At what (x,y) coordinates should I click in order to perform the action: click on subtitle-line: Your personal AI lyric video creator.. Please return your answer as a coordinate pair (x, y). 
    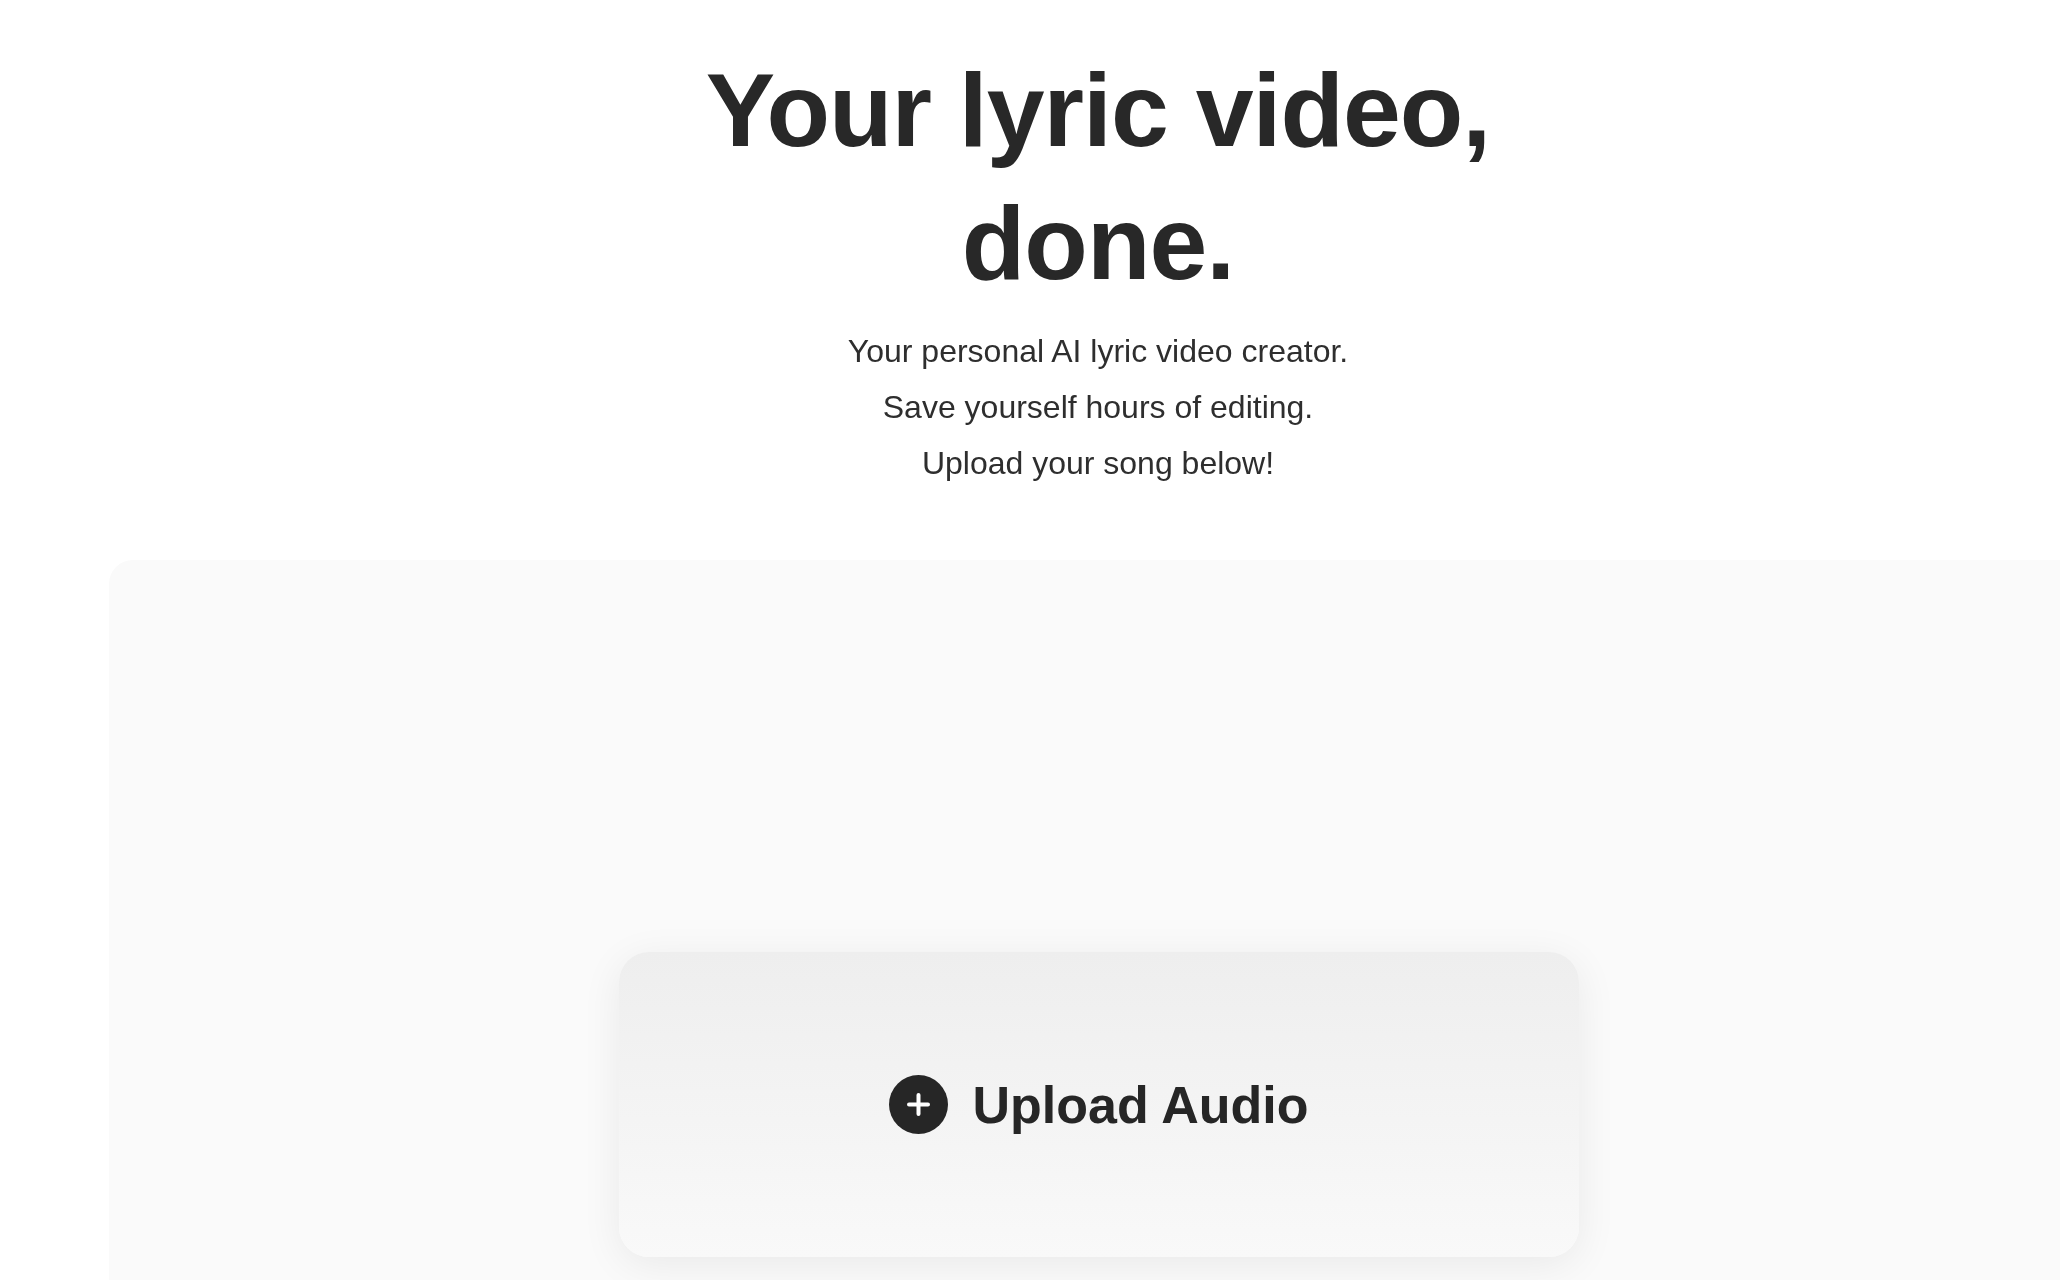
    Looking at the image, I should click on (1098, 351).